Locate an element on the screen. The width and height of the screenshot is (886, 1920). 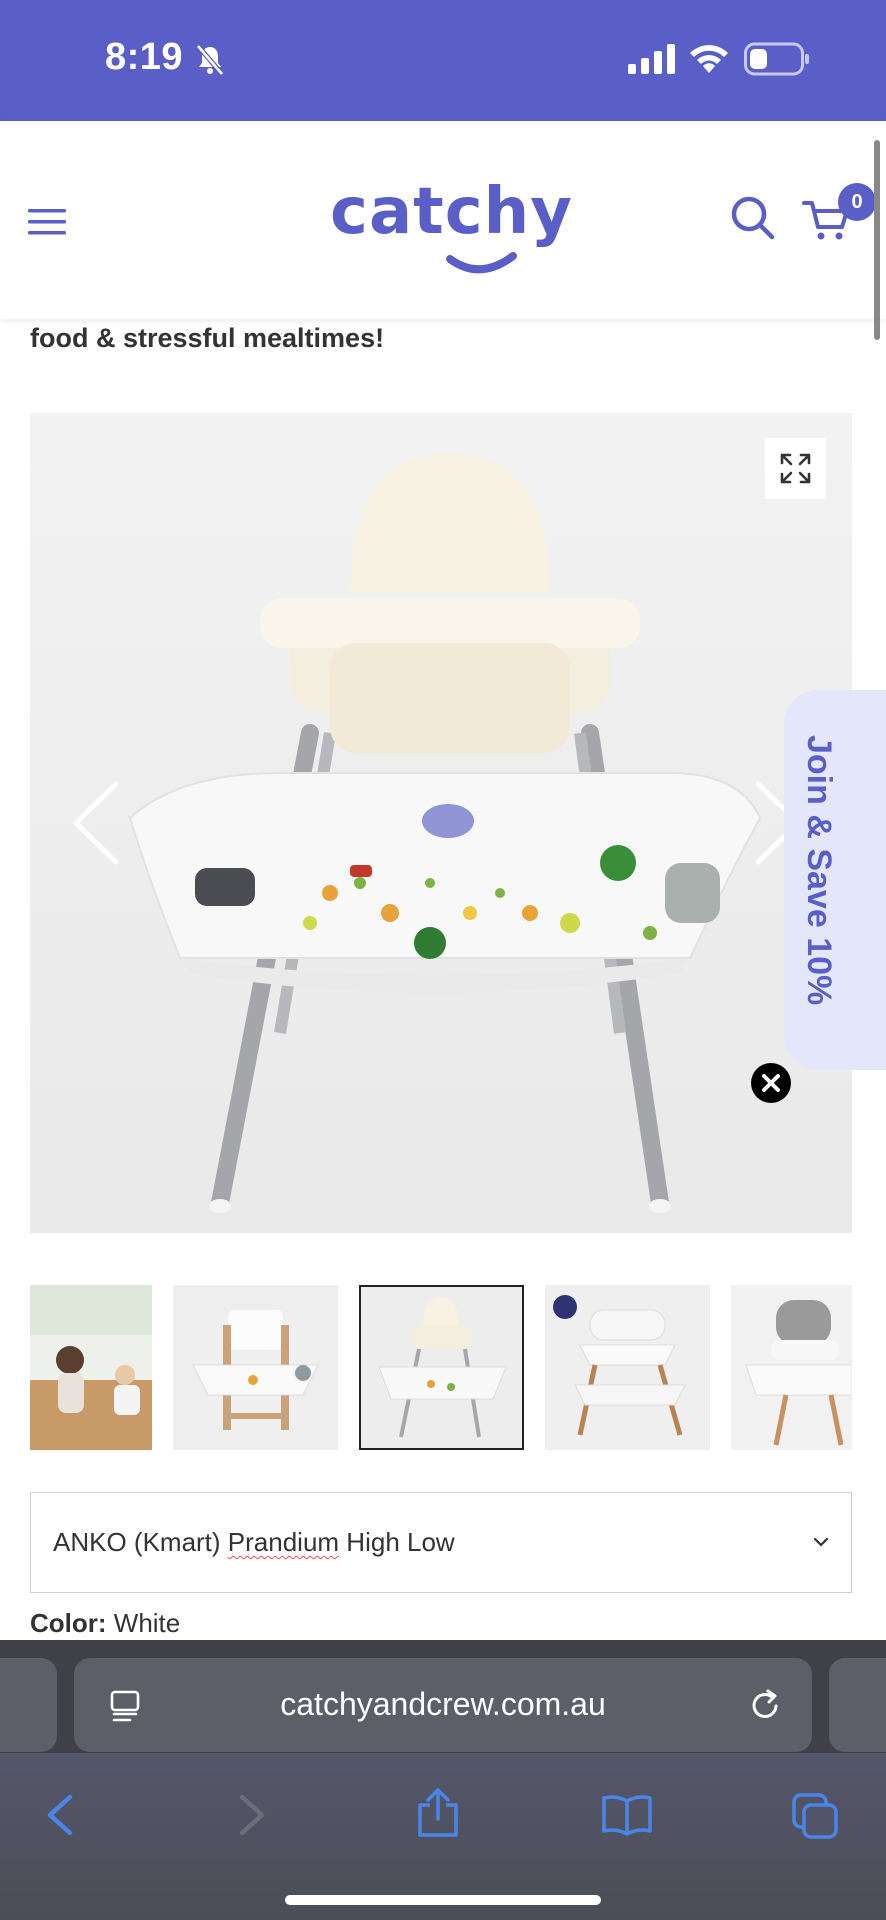
grey-highchair-thumbnail-image is located at coordinates (791, 1367).